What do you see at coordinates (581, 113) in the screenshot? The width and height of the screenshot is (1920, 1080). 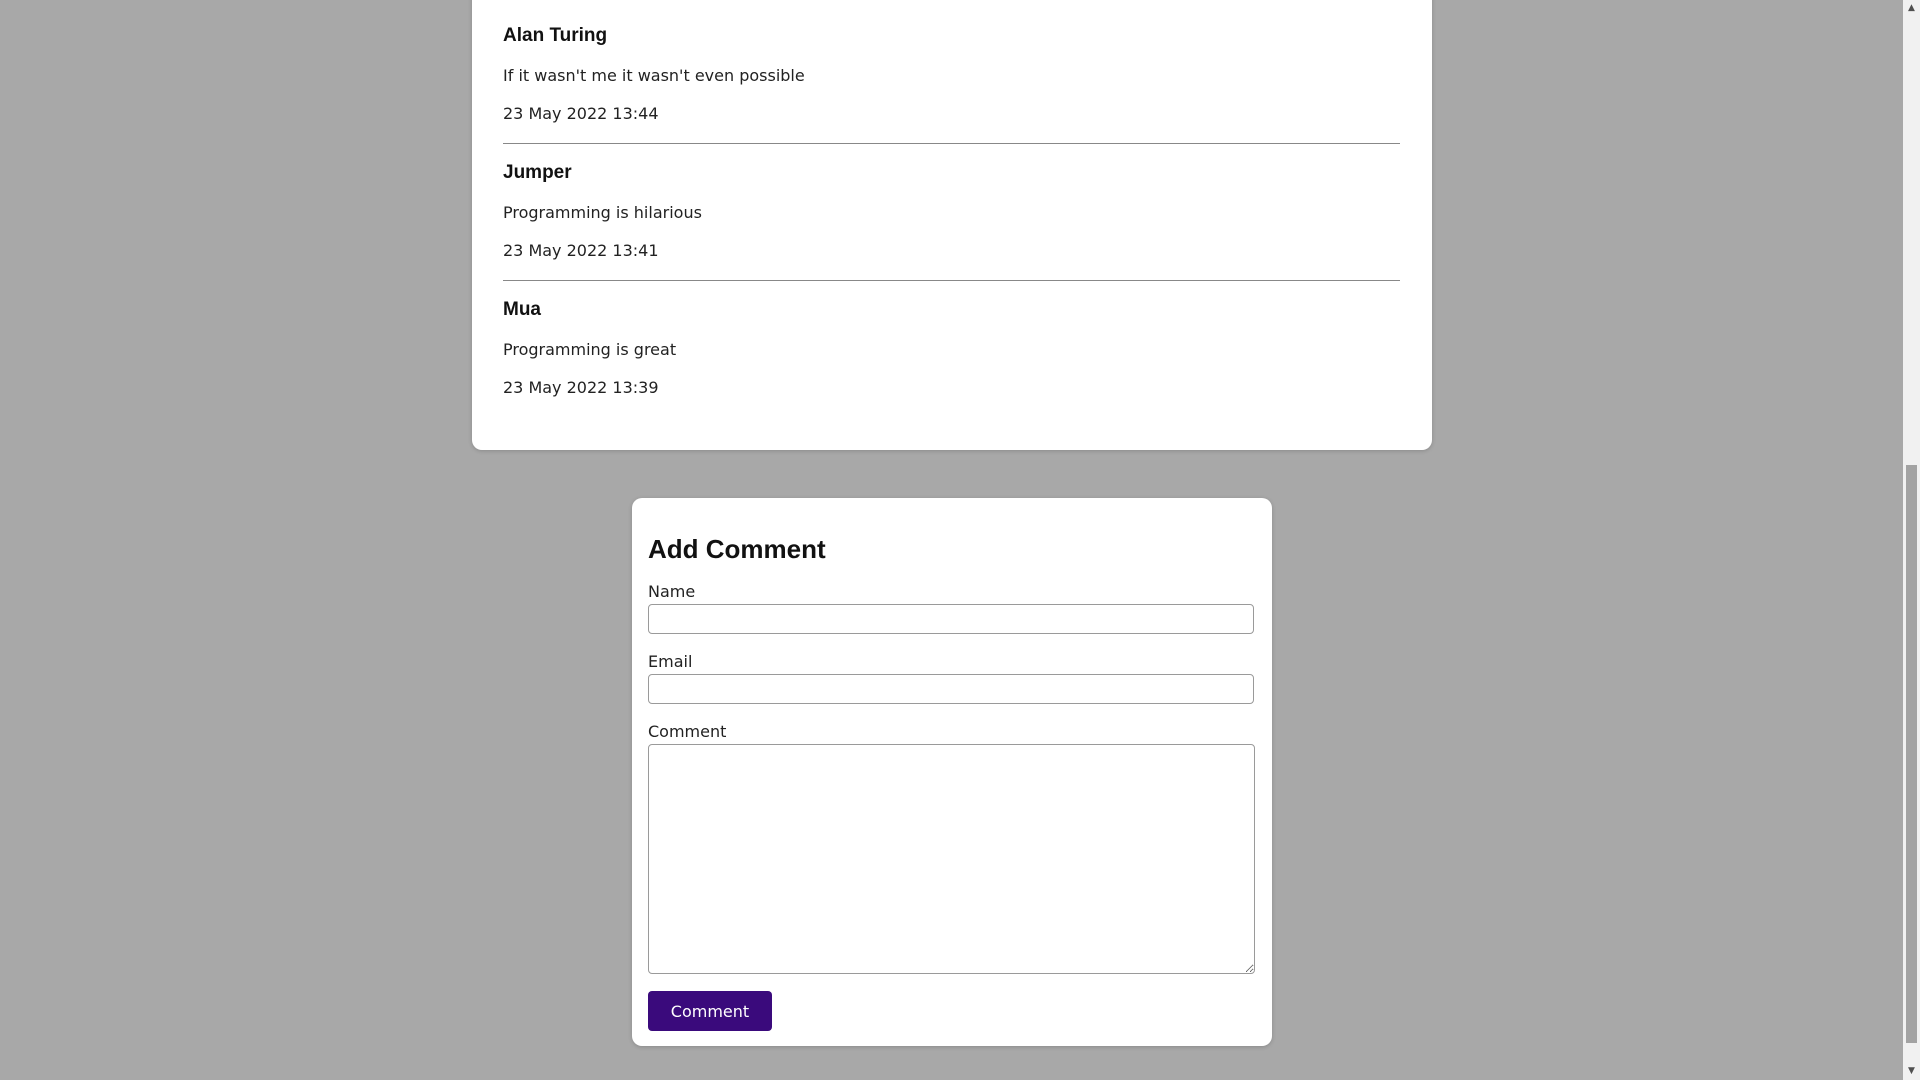 I see `comment-date: 23 May 2022 13:44` at bounding box center [581, 113].